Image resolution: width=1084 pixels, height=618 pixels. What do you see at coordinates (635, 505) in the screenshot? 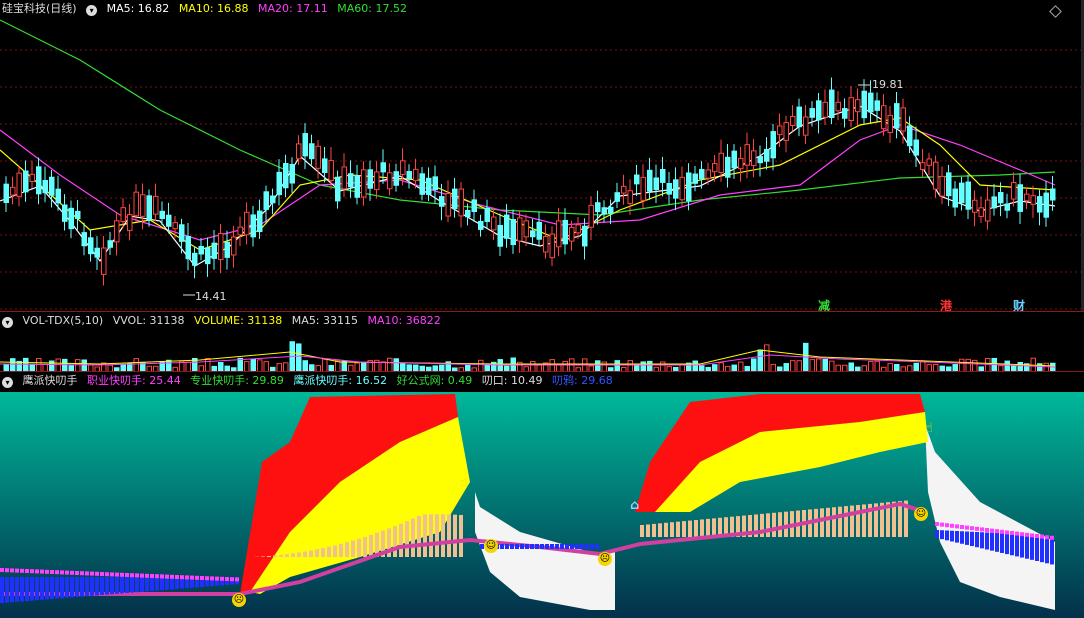
I see `house-icon: ⌂` at bounding box center [635, 505].